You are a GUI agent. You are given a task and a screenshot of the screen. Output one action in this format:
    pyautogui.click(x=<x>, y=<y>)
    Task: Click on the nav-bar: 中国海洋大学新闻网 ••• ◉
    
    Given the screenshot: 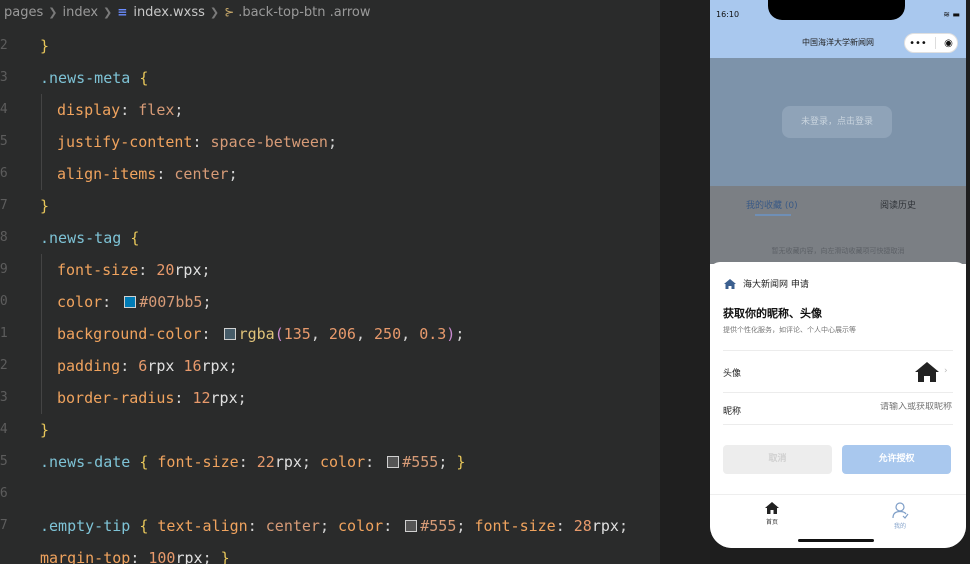 What is the action you would take?
    pyautogui.click(x=838, y=44)
    